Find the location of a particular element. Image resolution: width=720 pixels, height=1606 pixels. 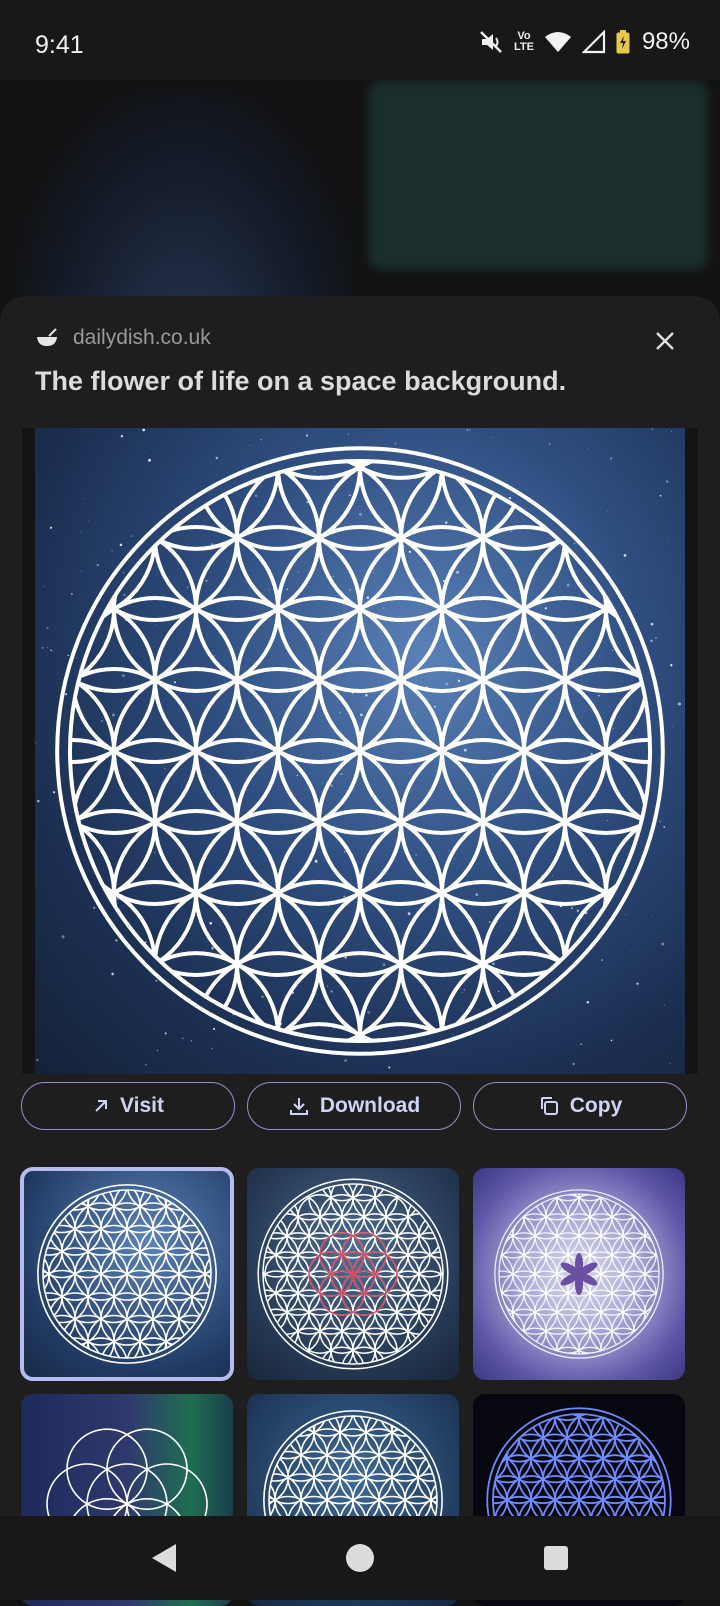

recents-square-icon is located at coordinates (556, 1558).